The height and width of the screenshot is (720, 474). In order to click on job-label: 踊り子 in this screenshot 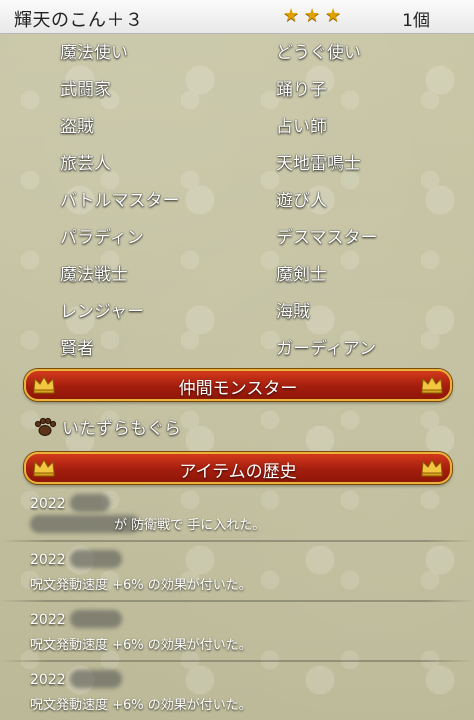, I will do `click(301, 90)`.